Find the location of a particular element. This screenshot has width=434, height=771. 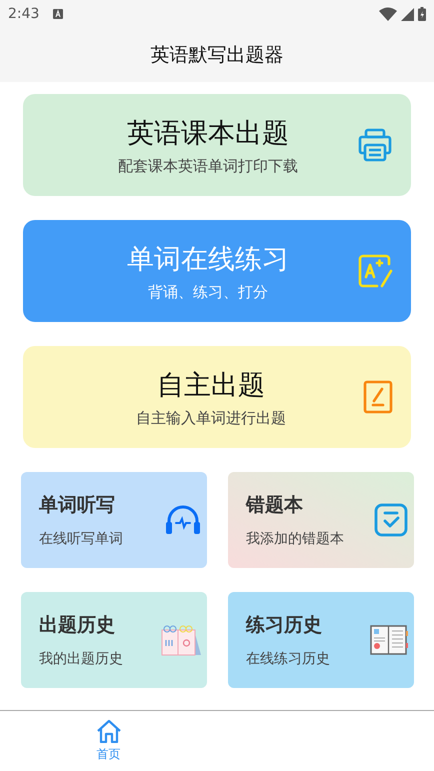

feature-card: 练习历史 在线练习历史 is located at coordinates (321, 640).